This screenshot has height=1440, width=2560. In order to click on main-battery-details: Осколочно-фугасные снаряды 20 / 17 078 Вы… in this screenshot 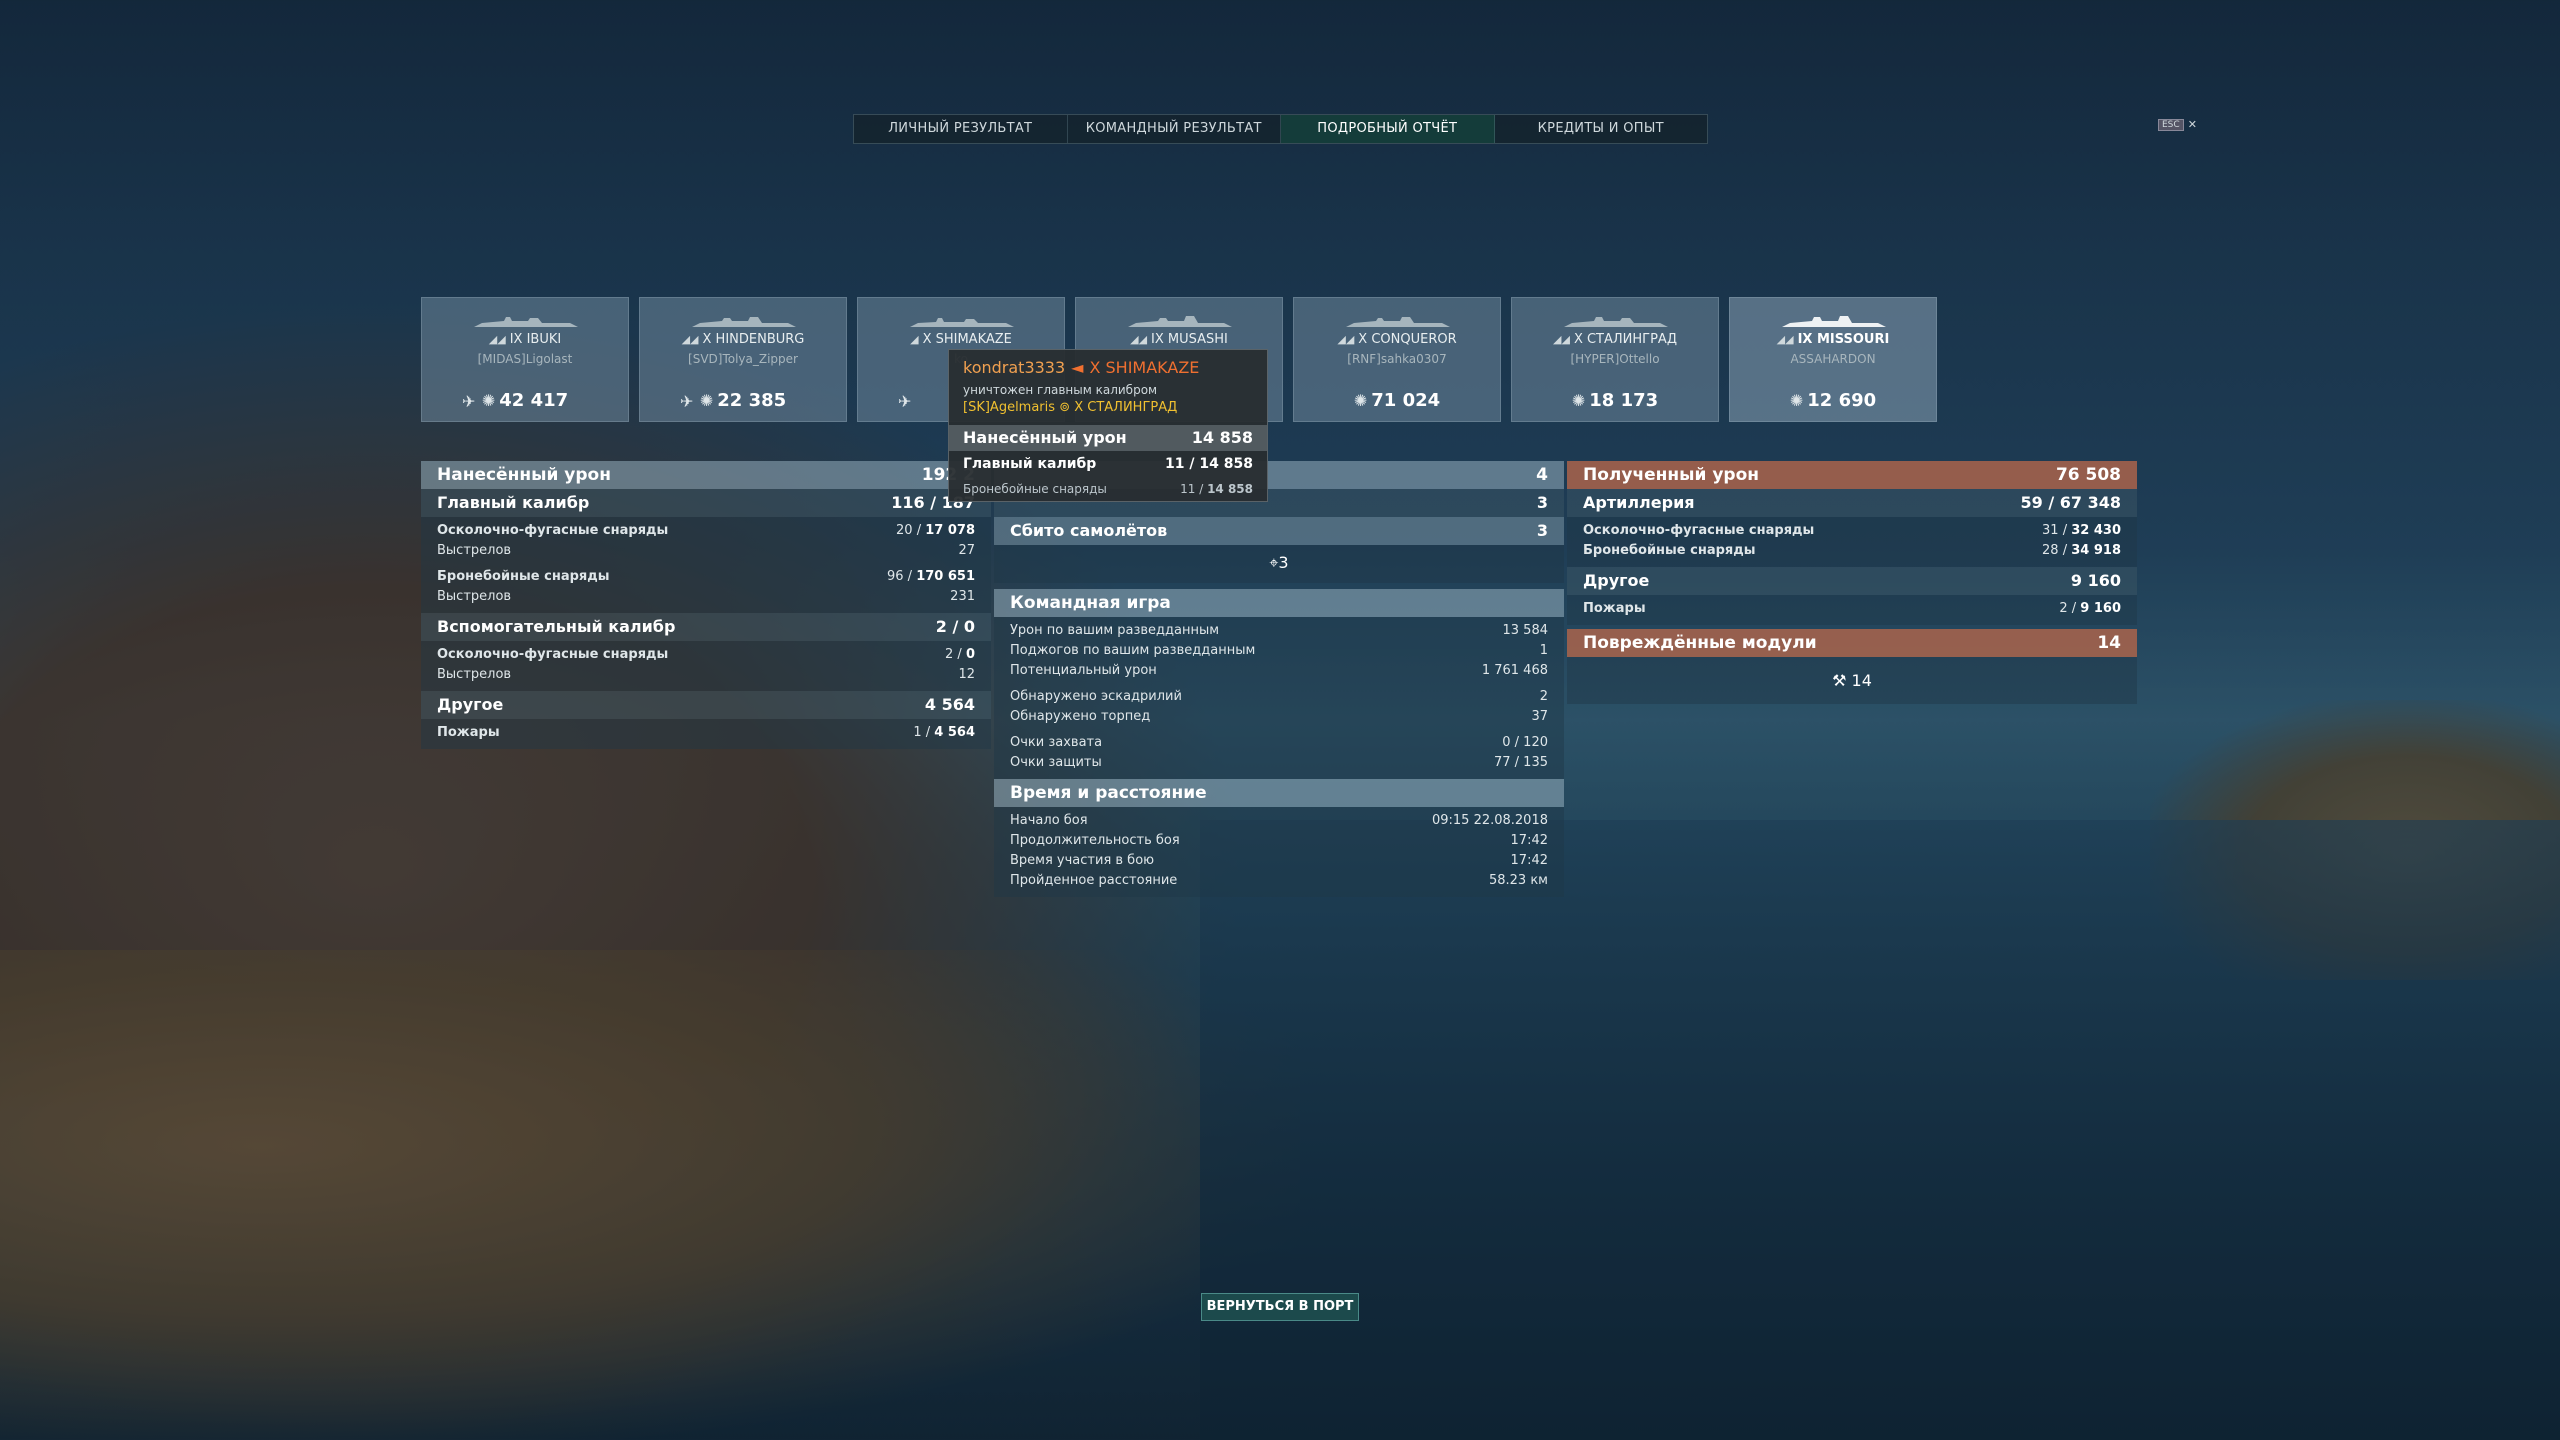, I will do `click(706, 565)`.